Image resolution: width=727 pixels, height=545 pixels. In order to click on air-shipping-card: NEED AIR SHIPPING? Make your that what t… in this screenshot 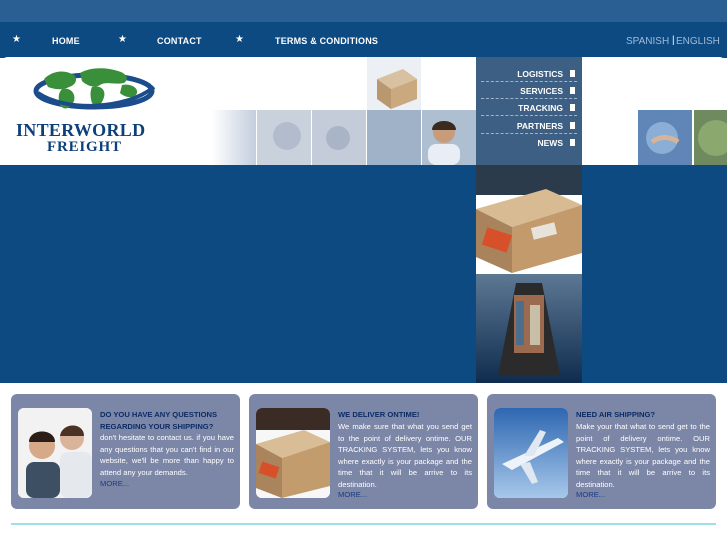, I will do `click(601, 451)`.